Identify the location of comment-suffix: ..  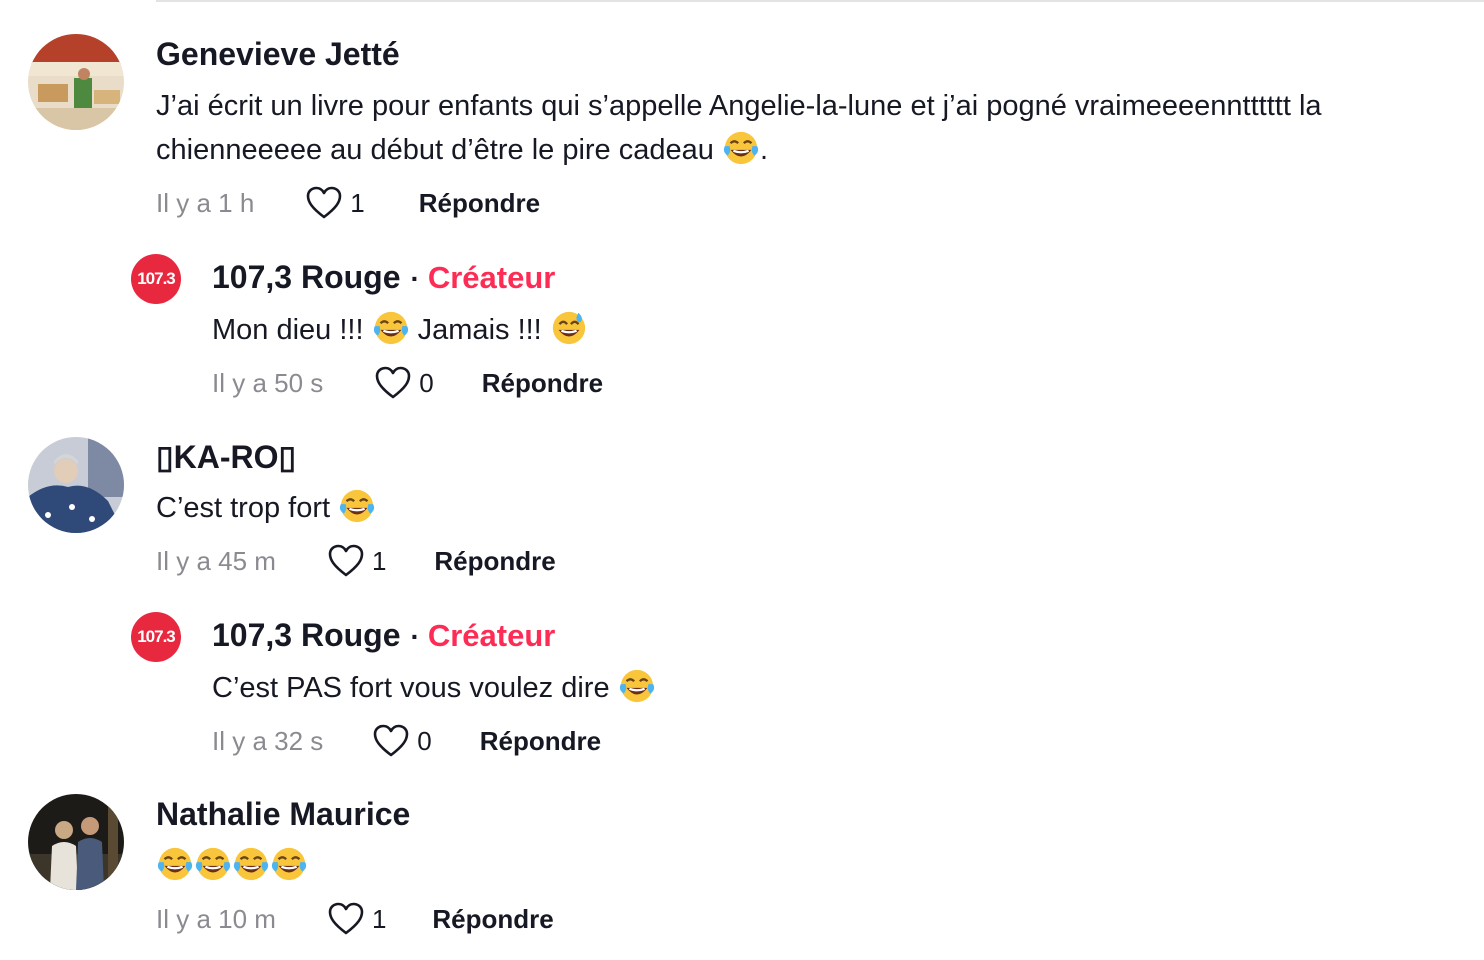
(764, 150).